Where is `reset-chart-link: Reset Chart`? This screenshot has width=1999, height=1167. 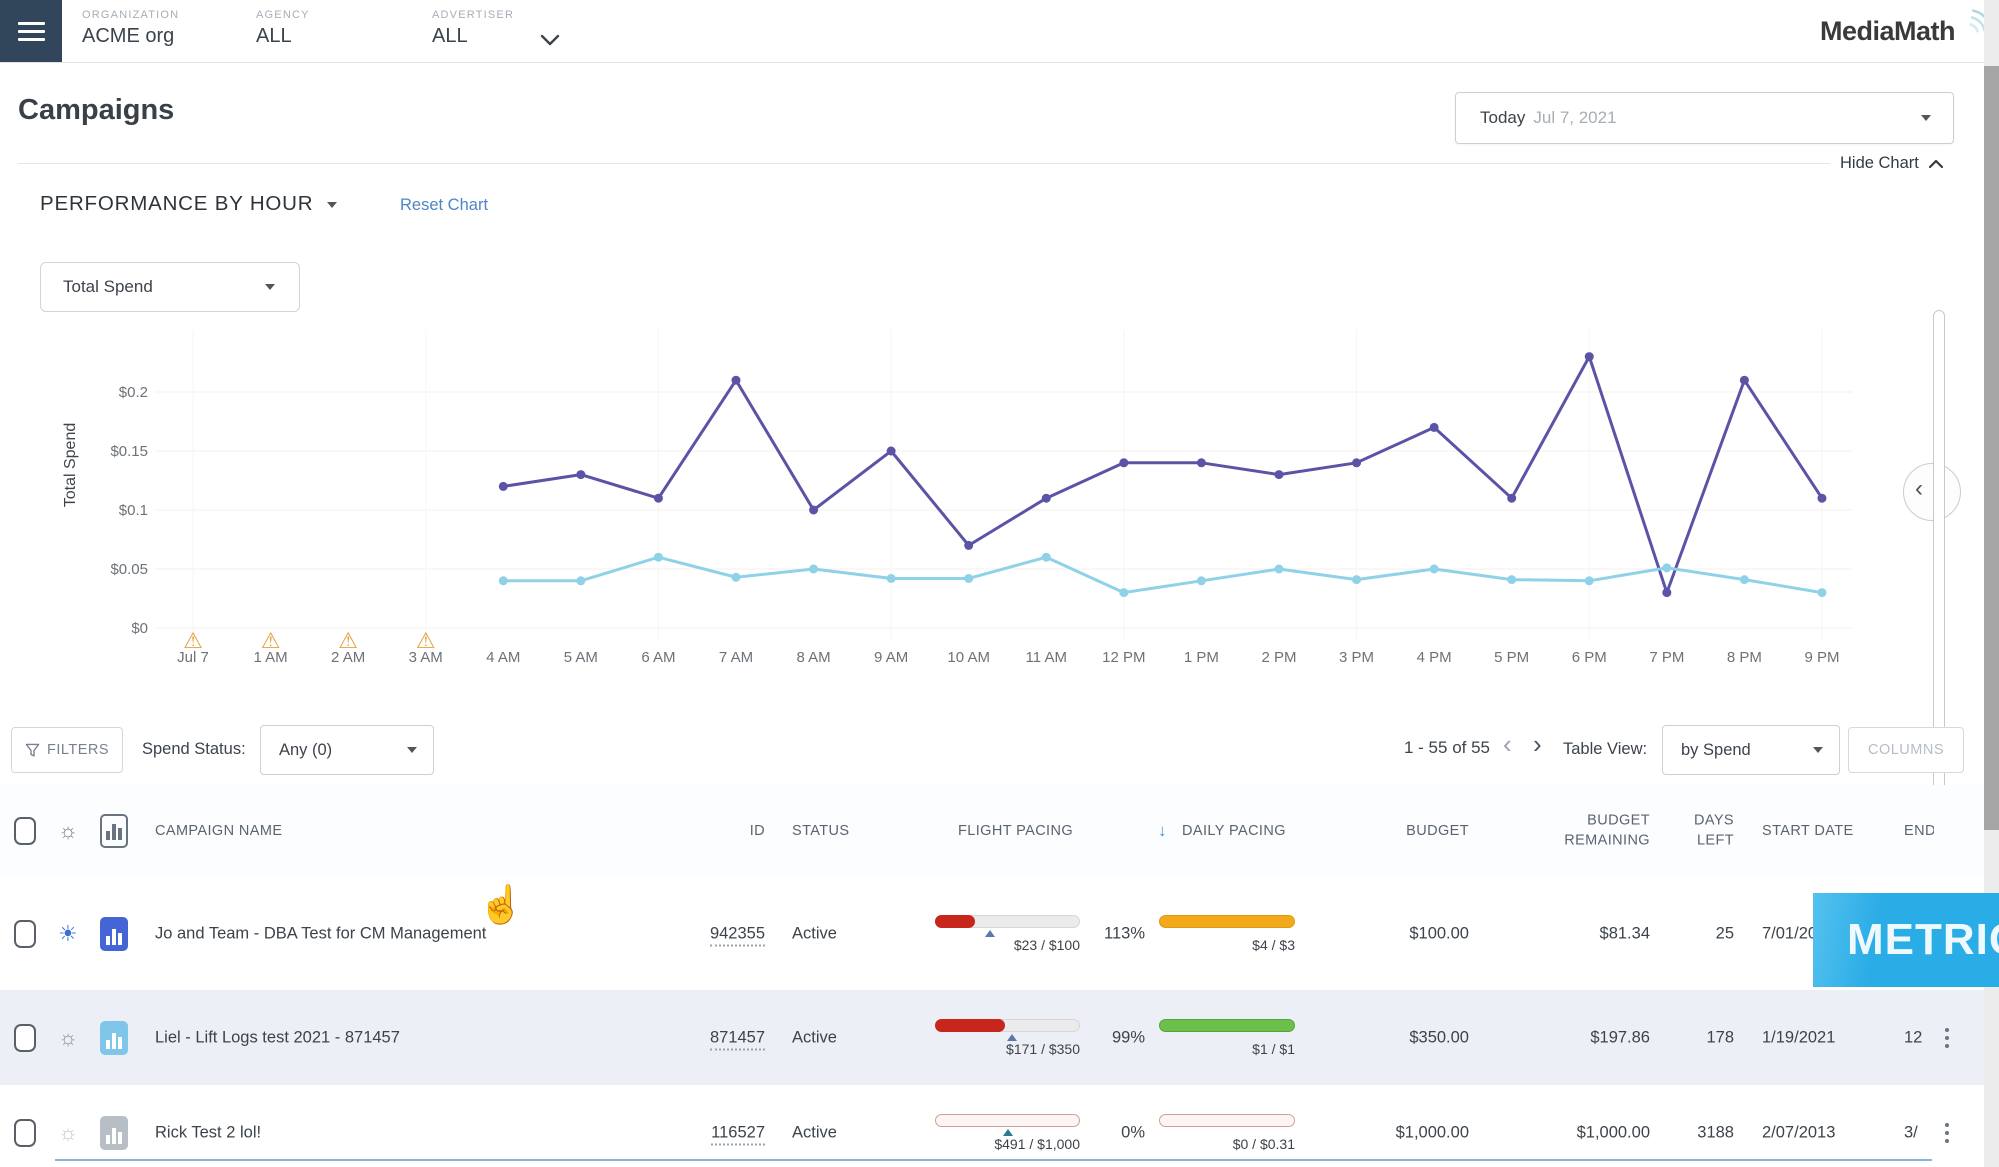 reset-chart-link: Reset Chart is located at coordinates (444, 205).